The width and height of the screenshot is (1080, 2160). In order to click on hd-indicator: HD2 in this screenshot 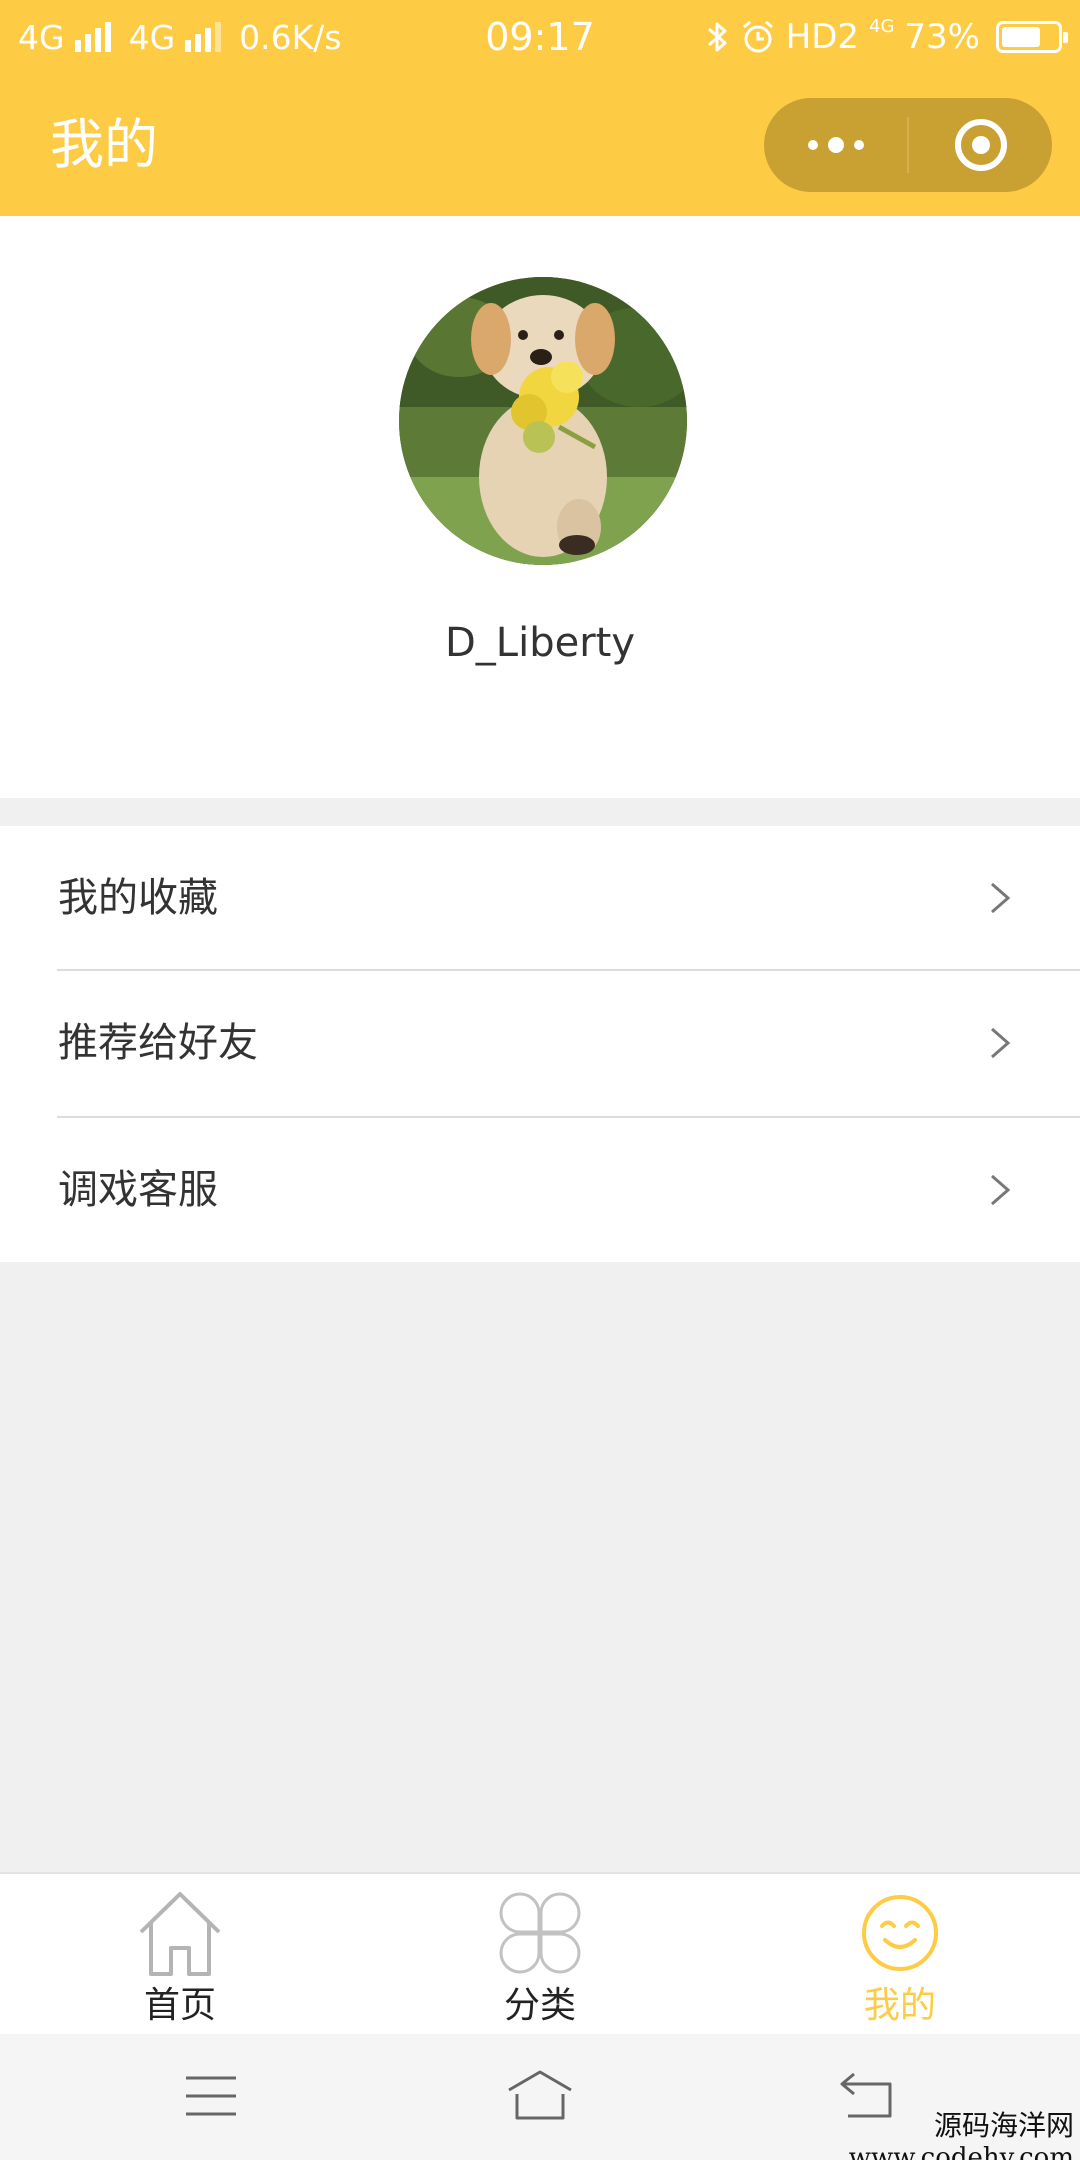, I will do `click(822, 37)`.